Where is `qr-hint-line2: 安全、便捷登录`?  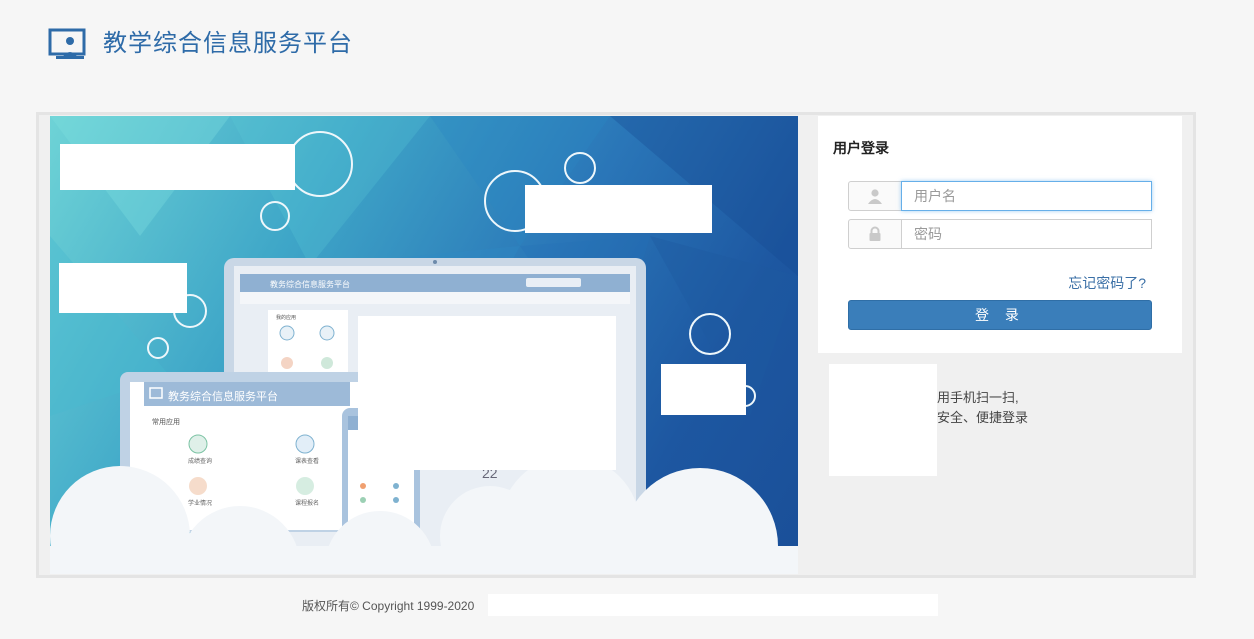
qr-hint-line2: 安全、便捷登录 is located at coordinates (983, 417).